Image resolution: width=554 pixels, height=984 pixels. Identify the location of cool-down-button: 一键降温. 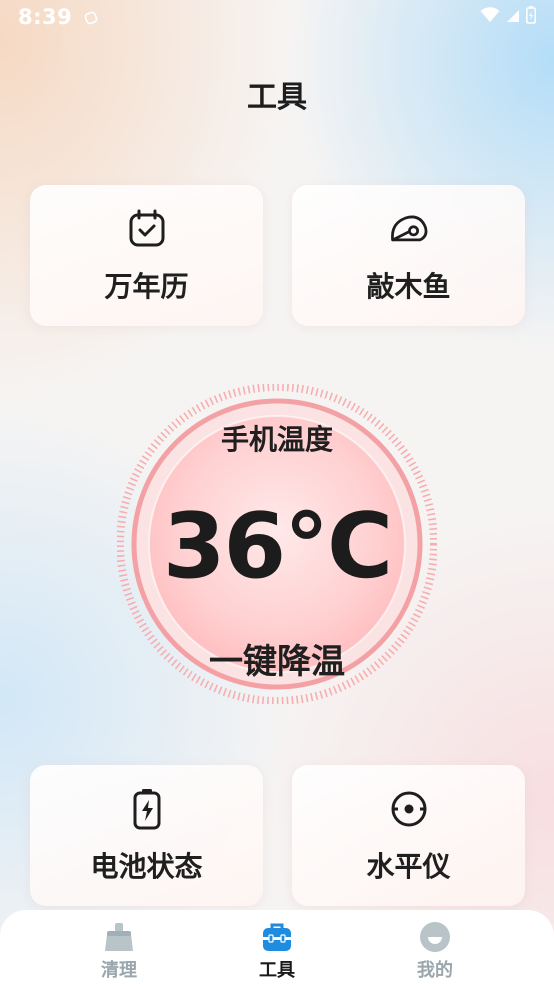
(277, 658).